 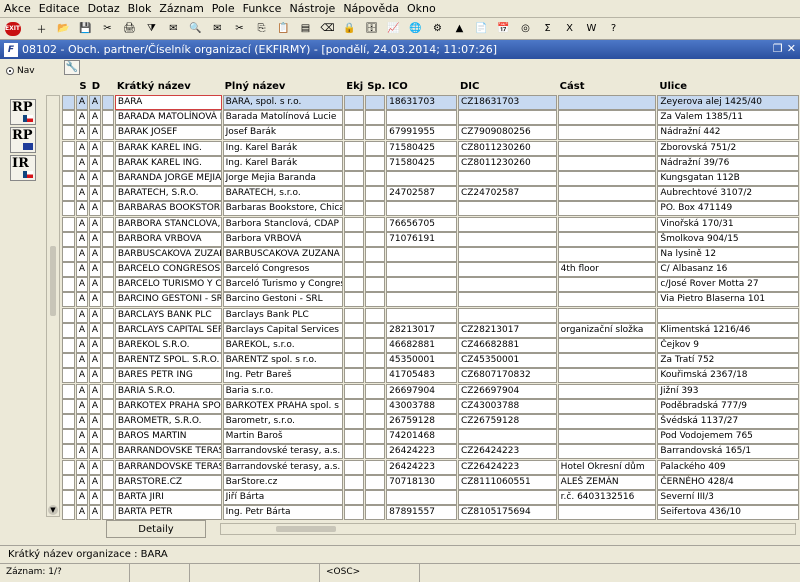 What do you see at coordinates (168, 133) in the screenshot?
I see `cell-short-name: BARAK JOSEF` at bounding box center [168, 133].